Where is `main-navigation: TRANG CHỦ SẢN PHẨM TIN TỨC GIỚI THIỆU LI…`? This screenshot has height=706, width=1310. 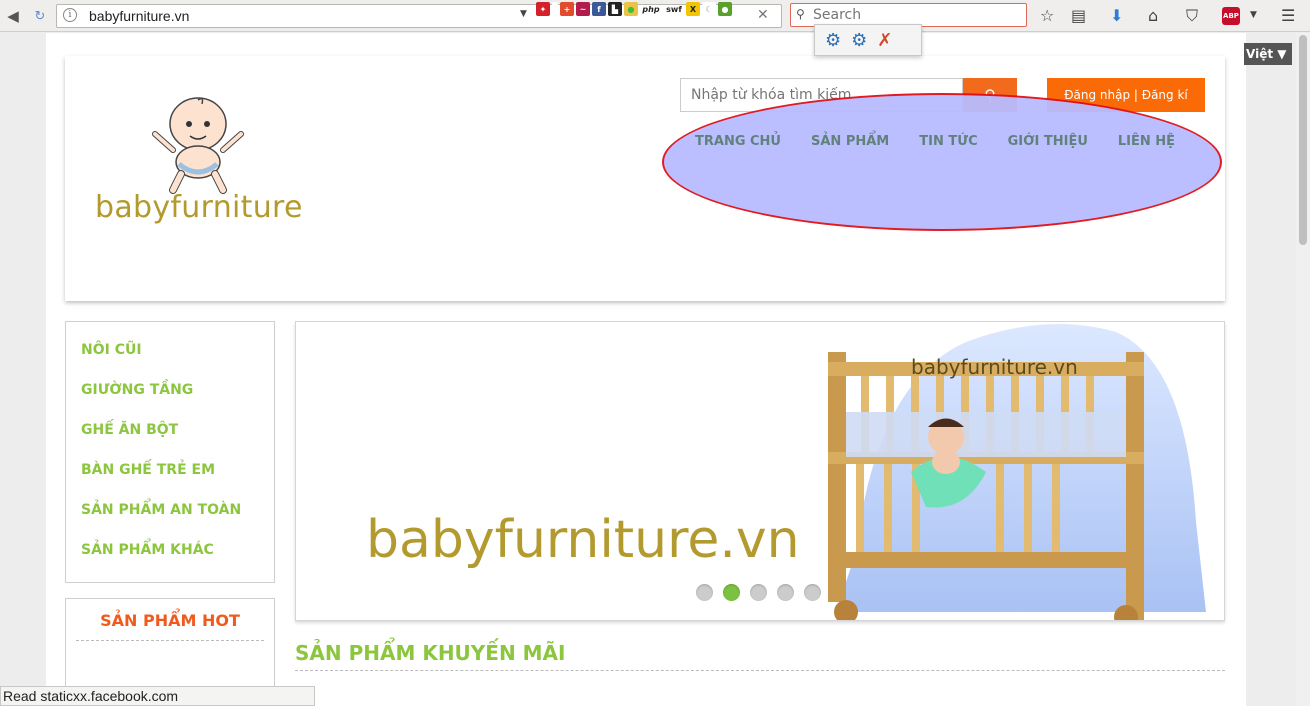
main-navigation: TRANG CHỦ SẢN PHẨM TIN TỨC GIỚI THIỆU LI… is located at coordinates (935, 141).